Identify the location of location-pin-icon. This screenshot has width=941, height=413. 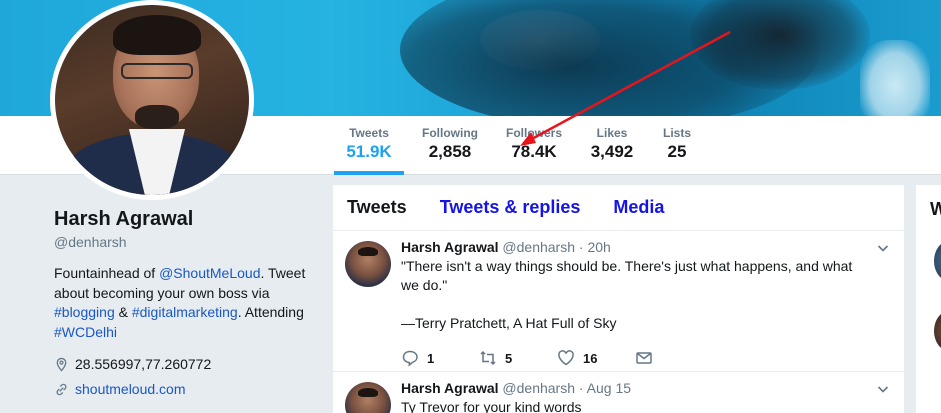
(61, 364).